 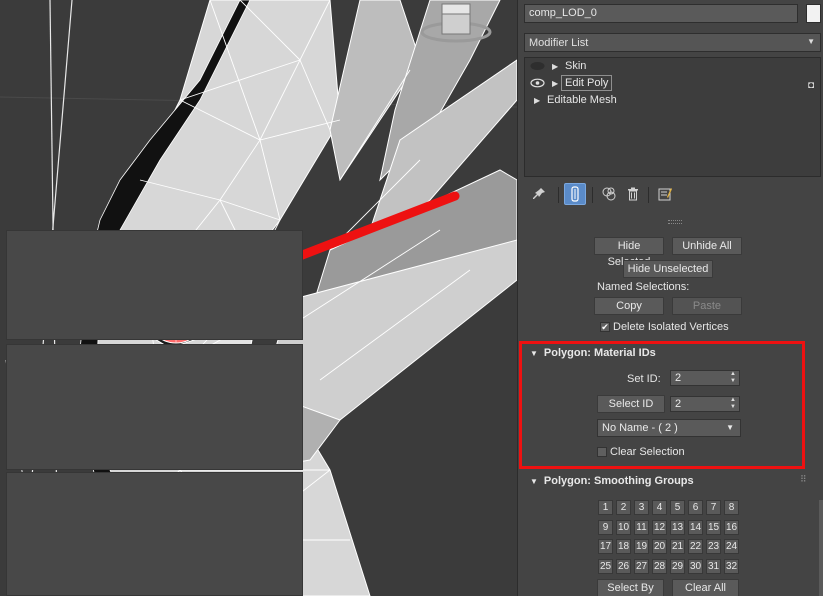 What do you see at coordinates (672, 42) in the screenshot?
I see `modifier-list-dropdown: Modifier List ▼` at bounding box center [672, 42].